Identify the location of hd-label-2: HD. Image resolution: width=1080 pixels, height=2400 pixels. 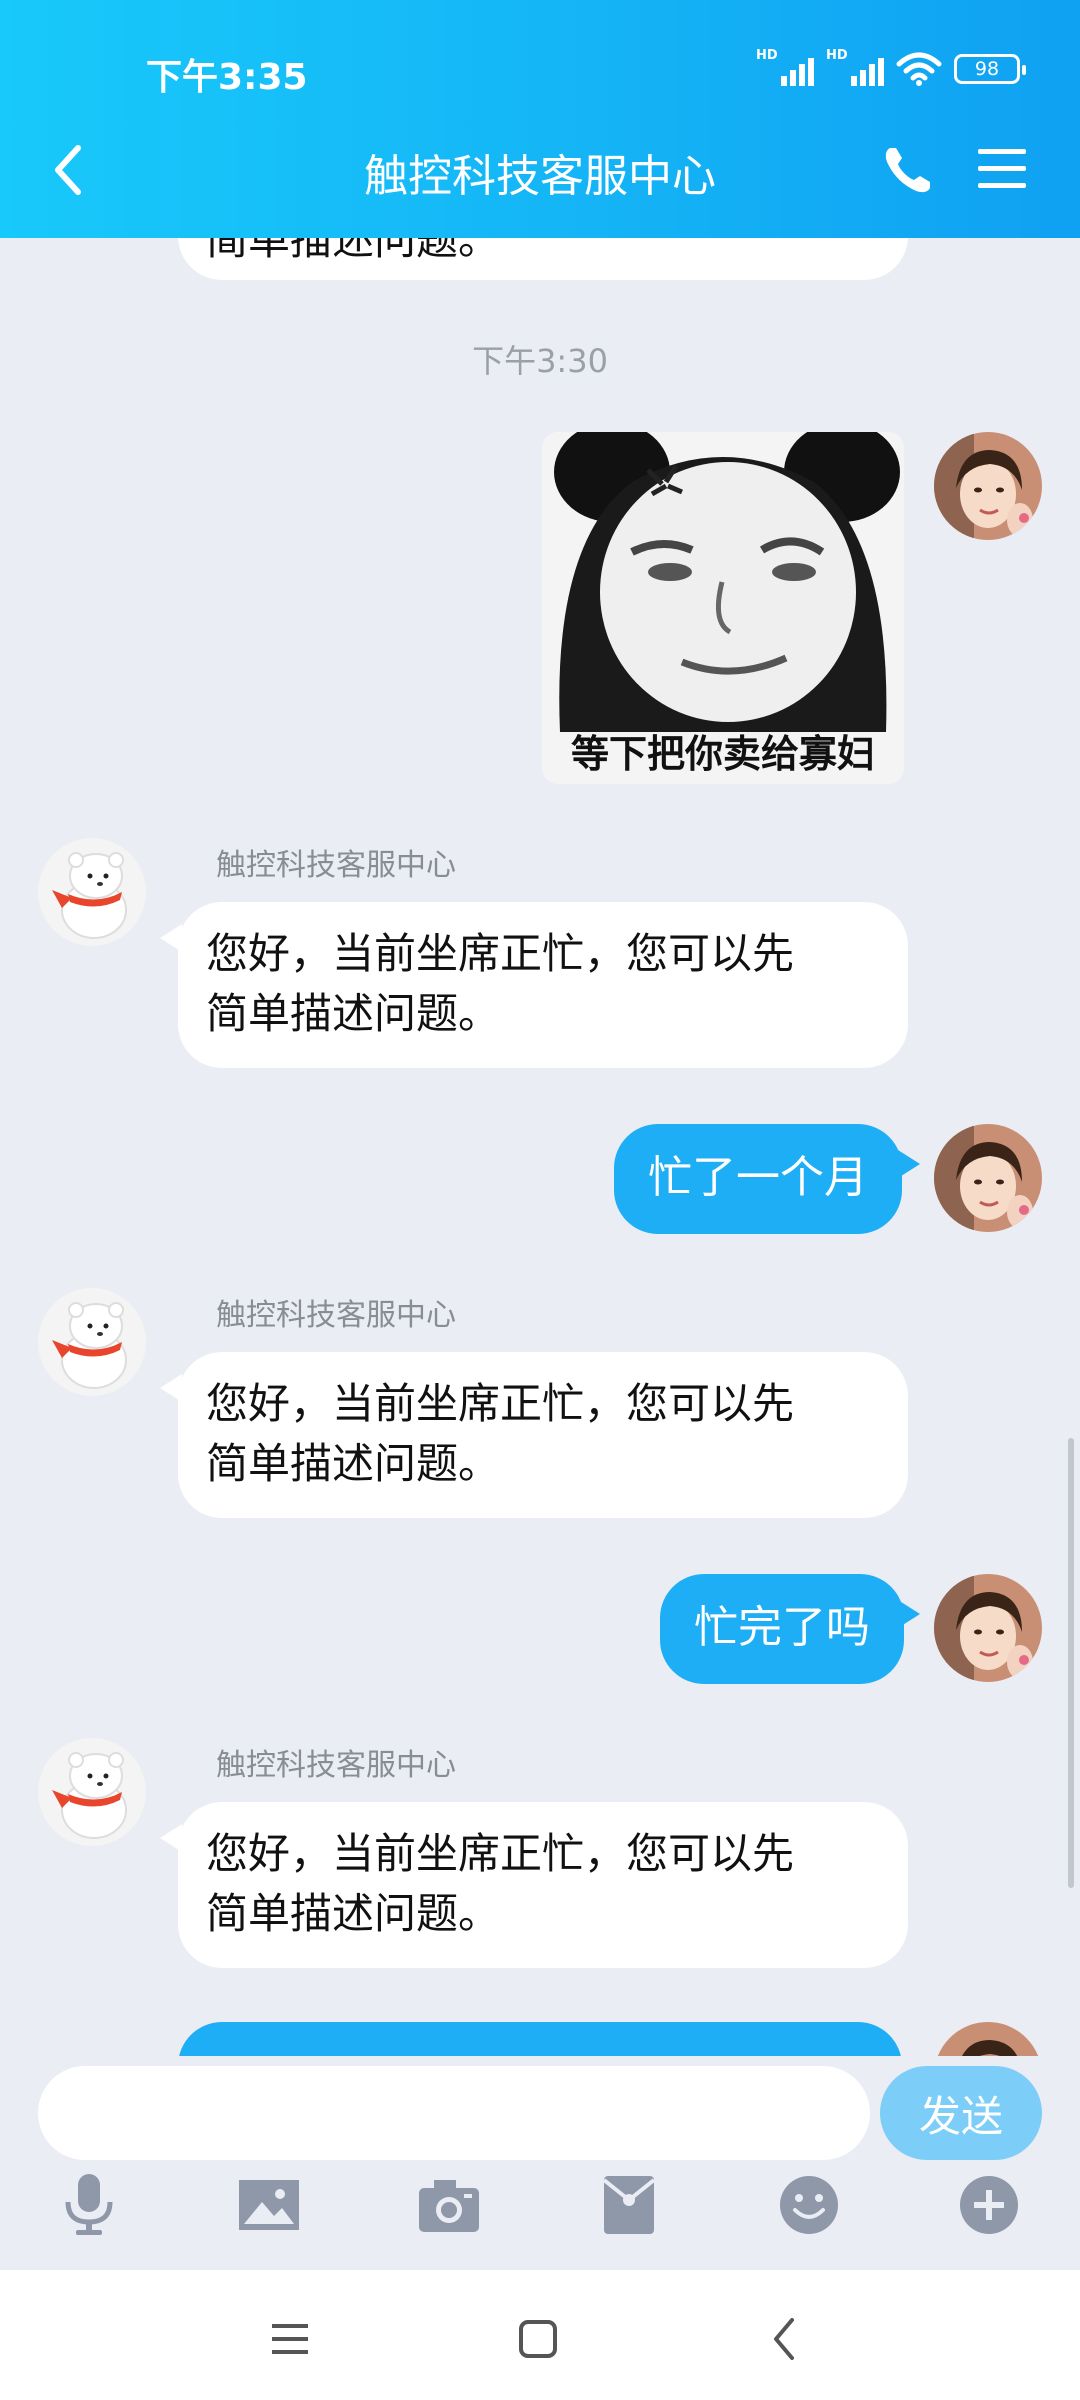
(837, 55).